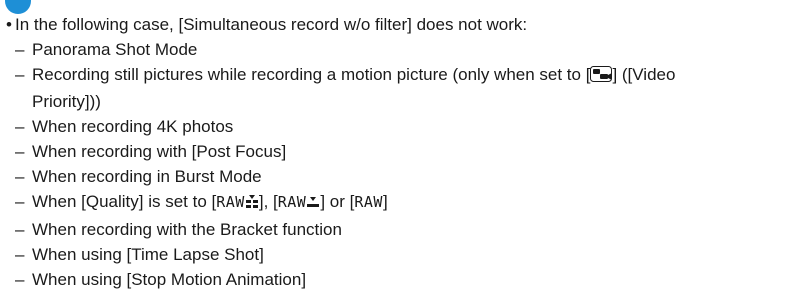 The image size is (797, 293). I want to click on list-item-text: When using [Stop Motion Animation], so click(169, 279).